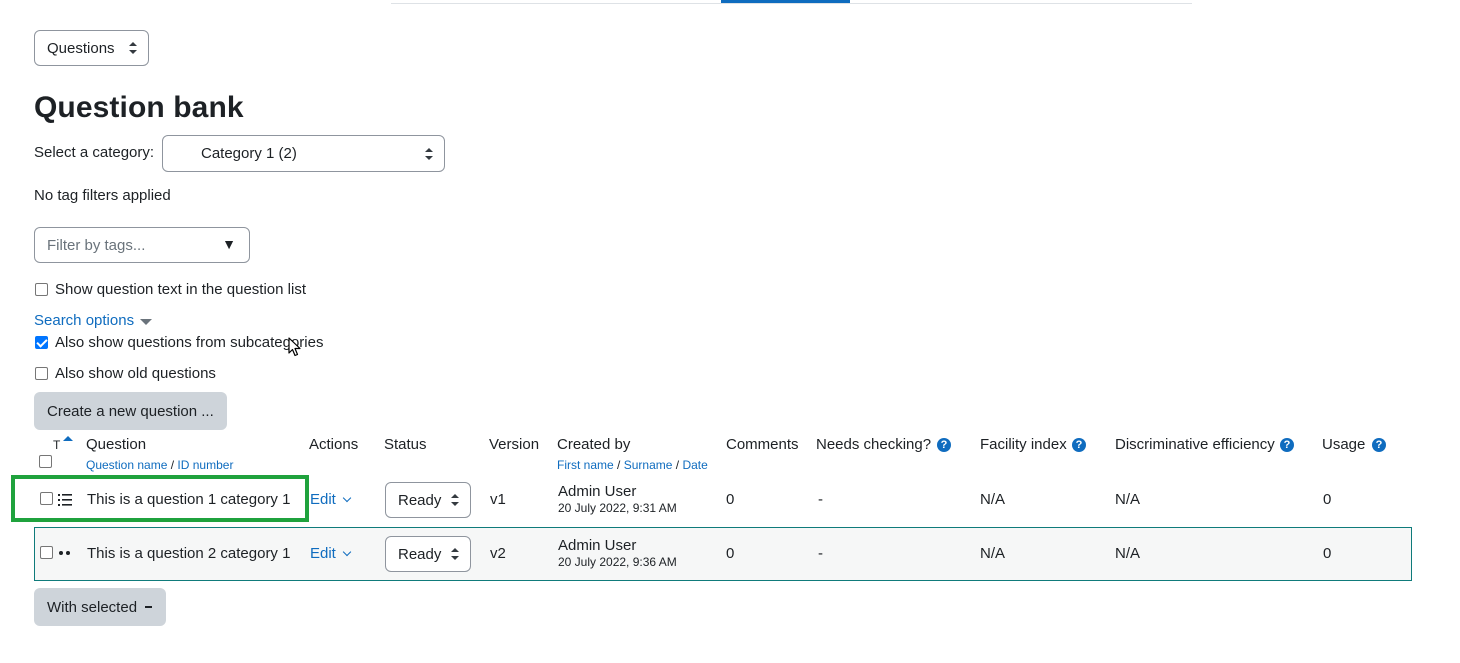 The image size is (1460, 663). Describe the element at coordinates (205, 465) in the screenshot. I see `sort-by-id-number-link: ID number` at that location.